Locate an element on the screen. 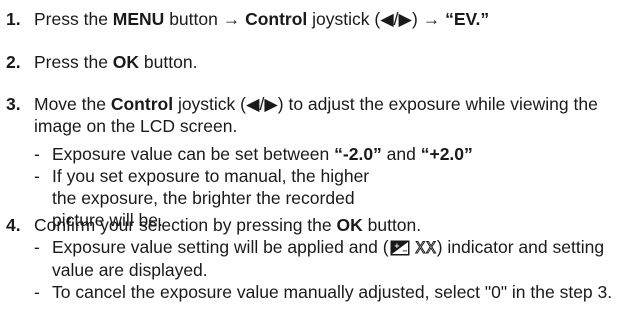 This screenshot has width=627, height=336. step-1-number: 1. is located at coordinates (13, 19).